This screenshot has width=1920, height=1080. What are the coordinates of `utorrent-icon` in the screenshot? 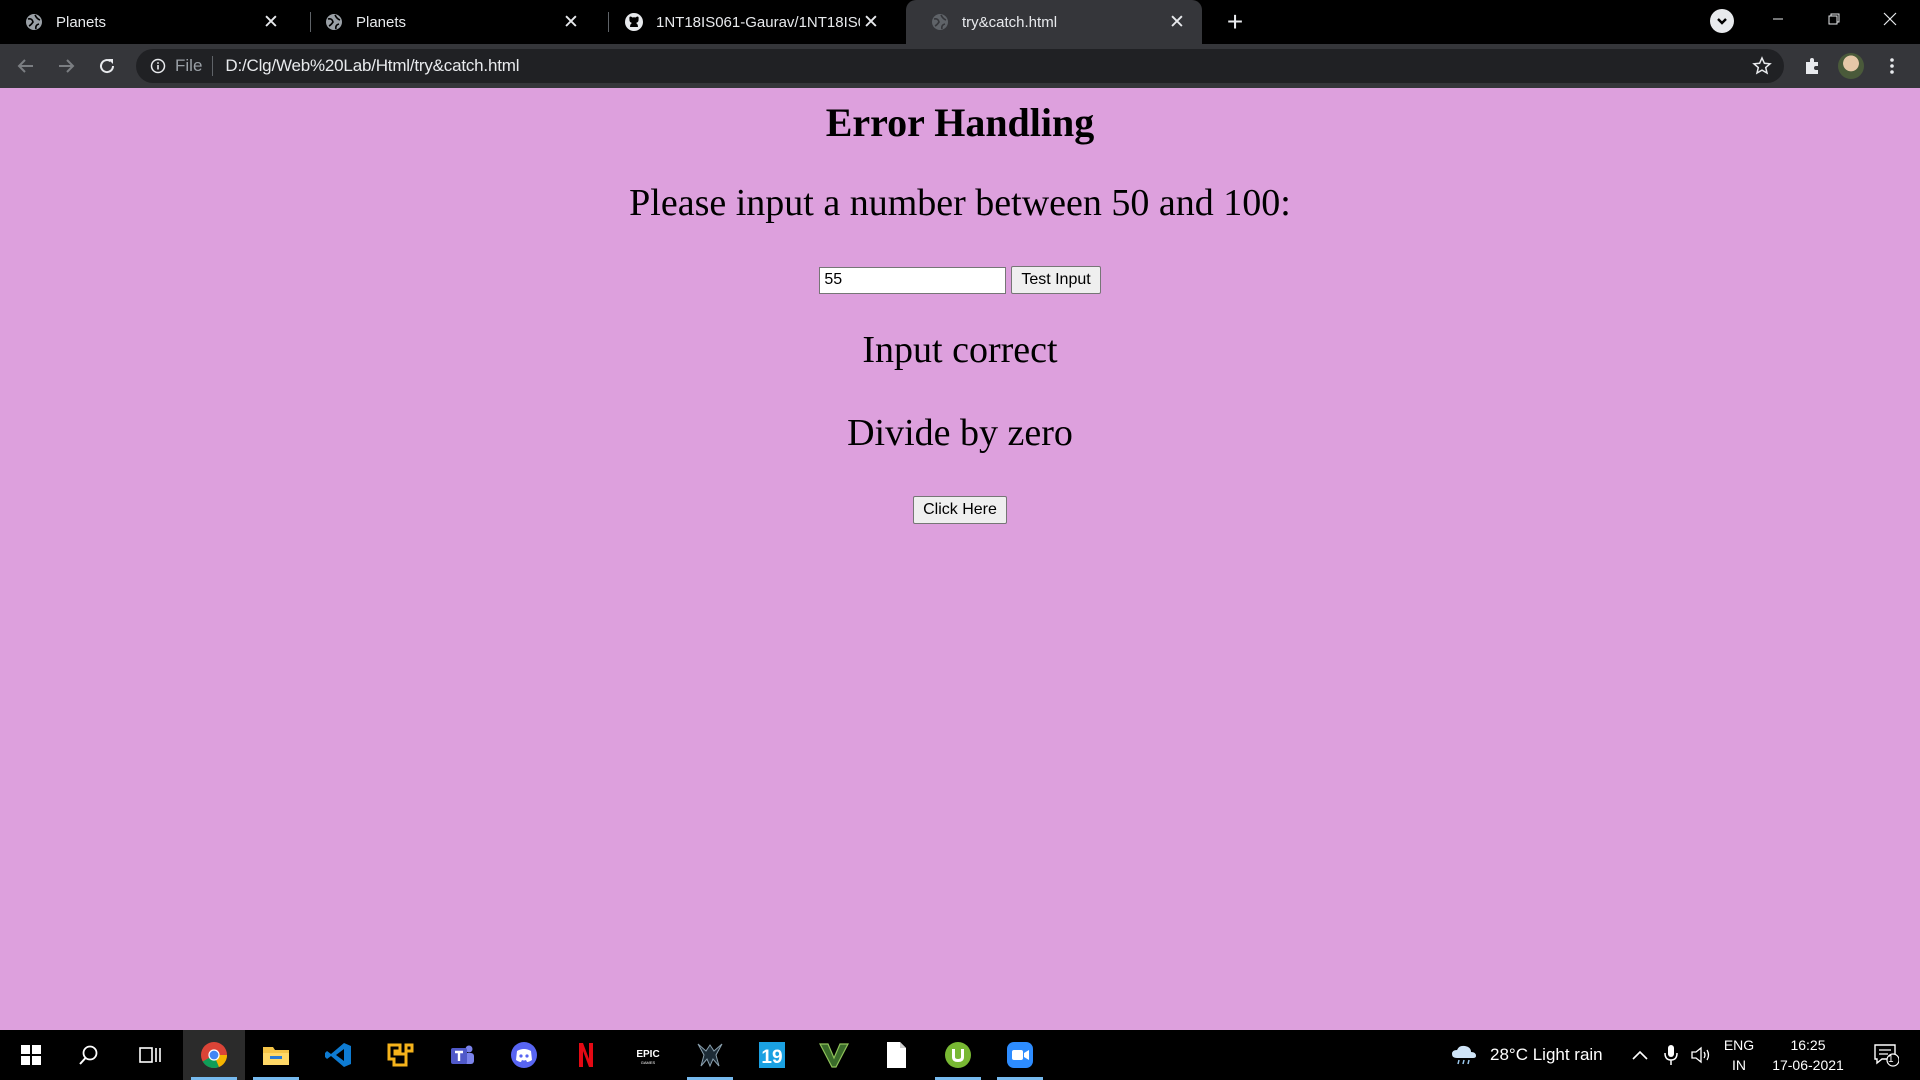 It's located at (958, 1055).